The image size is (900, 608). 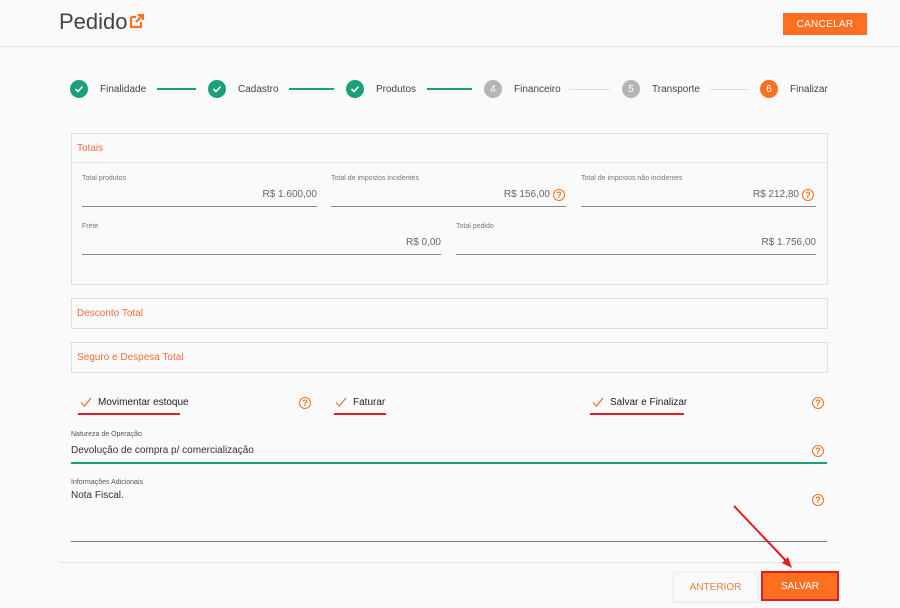 What do you see at coordinates (537, 89) in the screenshot?
I see `step-label: Financeiro` at bounding box center [537, 89].